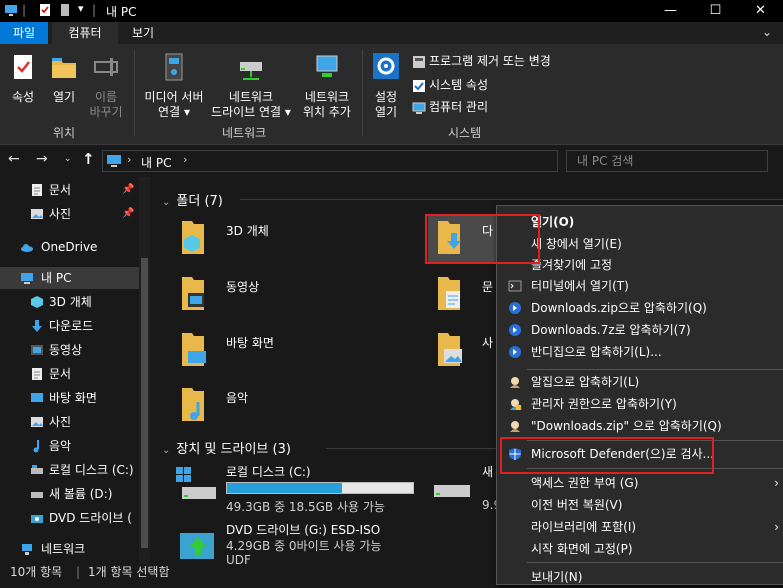  I want to click on drive-usage-bar, so click(320, 488).